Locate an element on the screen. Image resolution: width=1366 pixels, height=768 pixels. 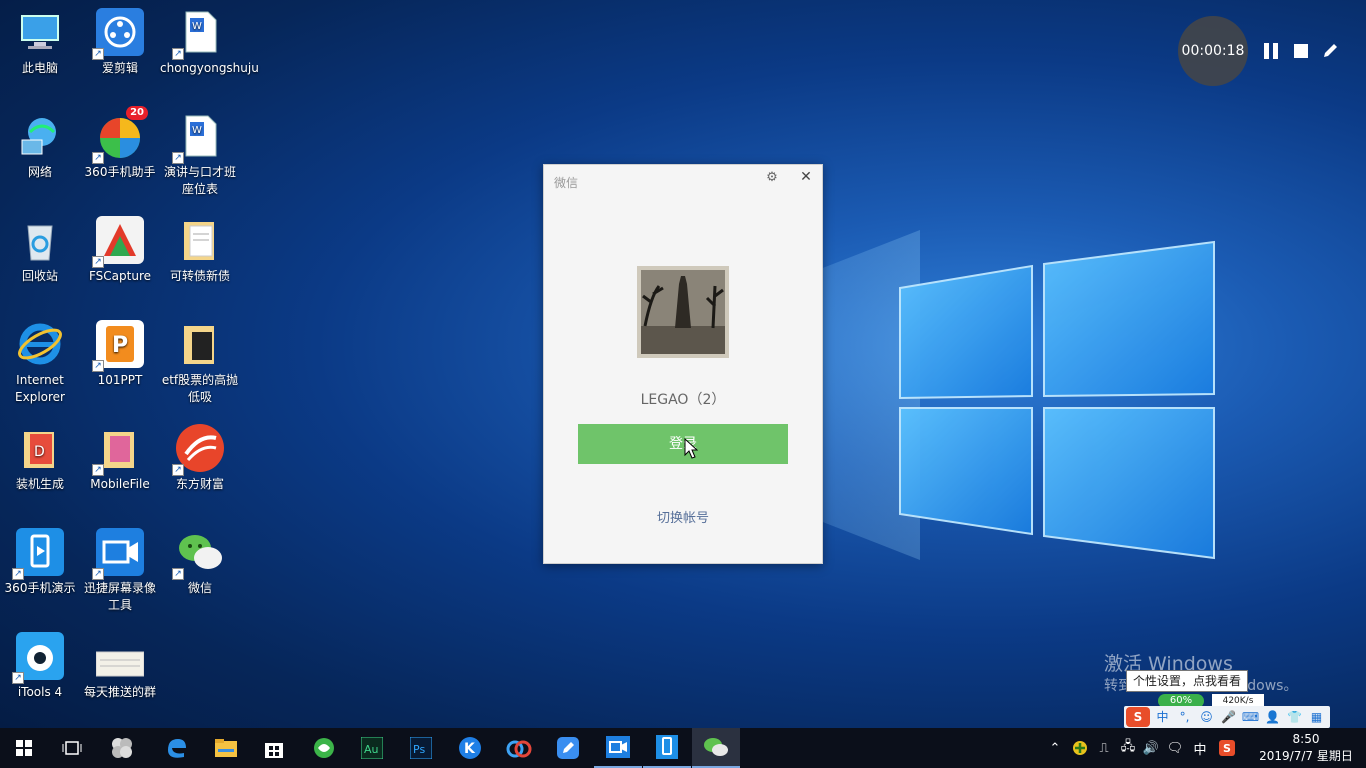
desktop-icon-this-pc: 此电脑 is located at coordinates (40, 42).